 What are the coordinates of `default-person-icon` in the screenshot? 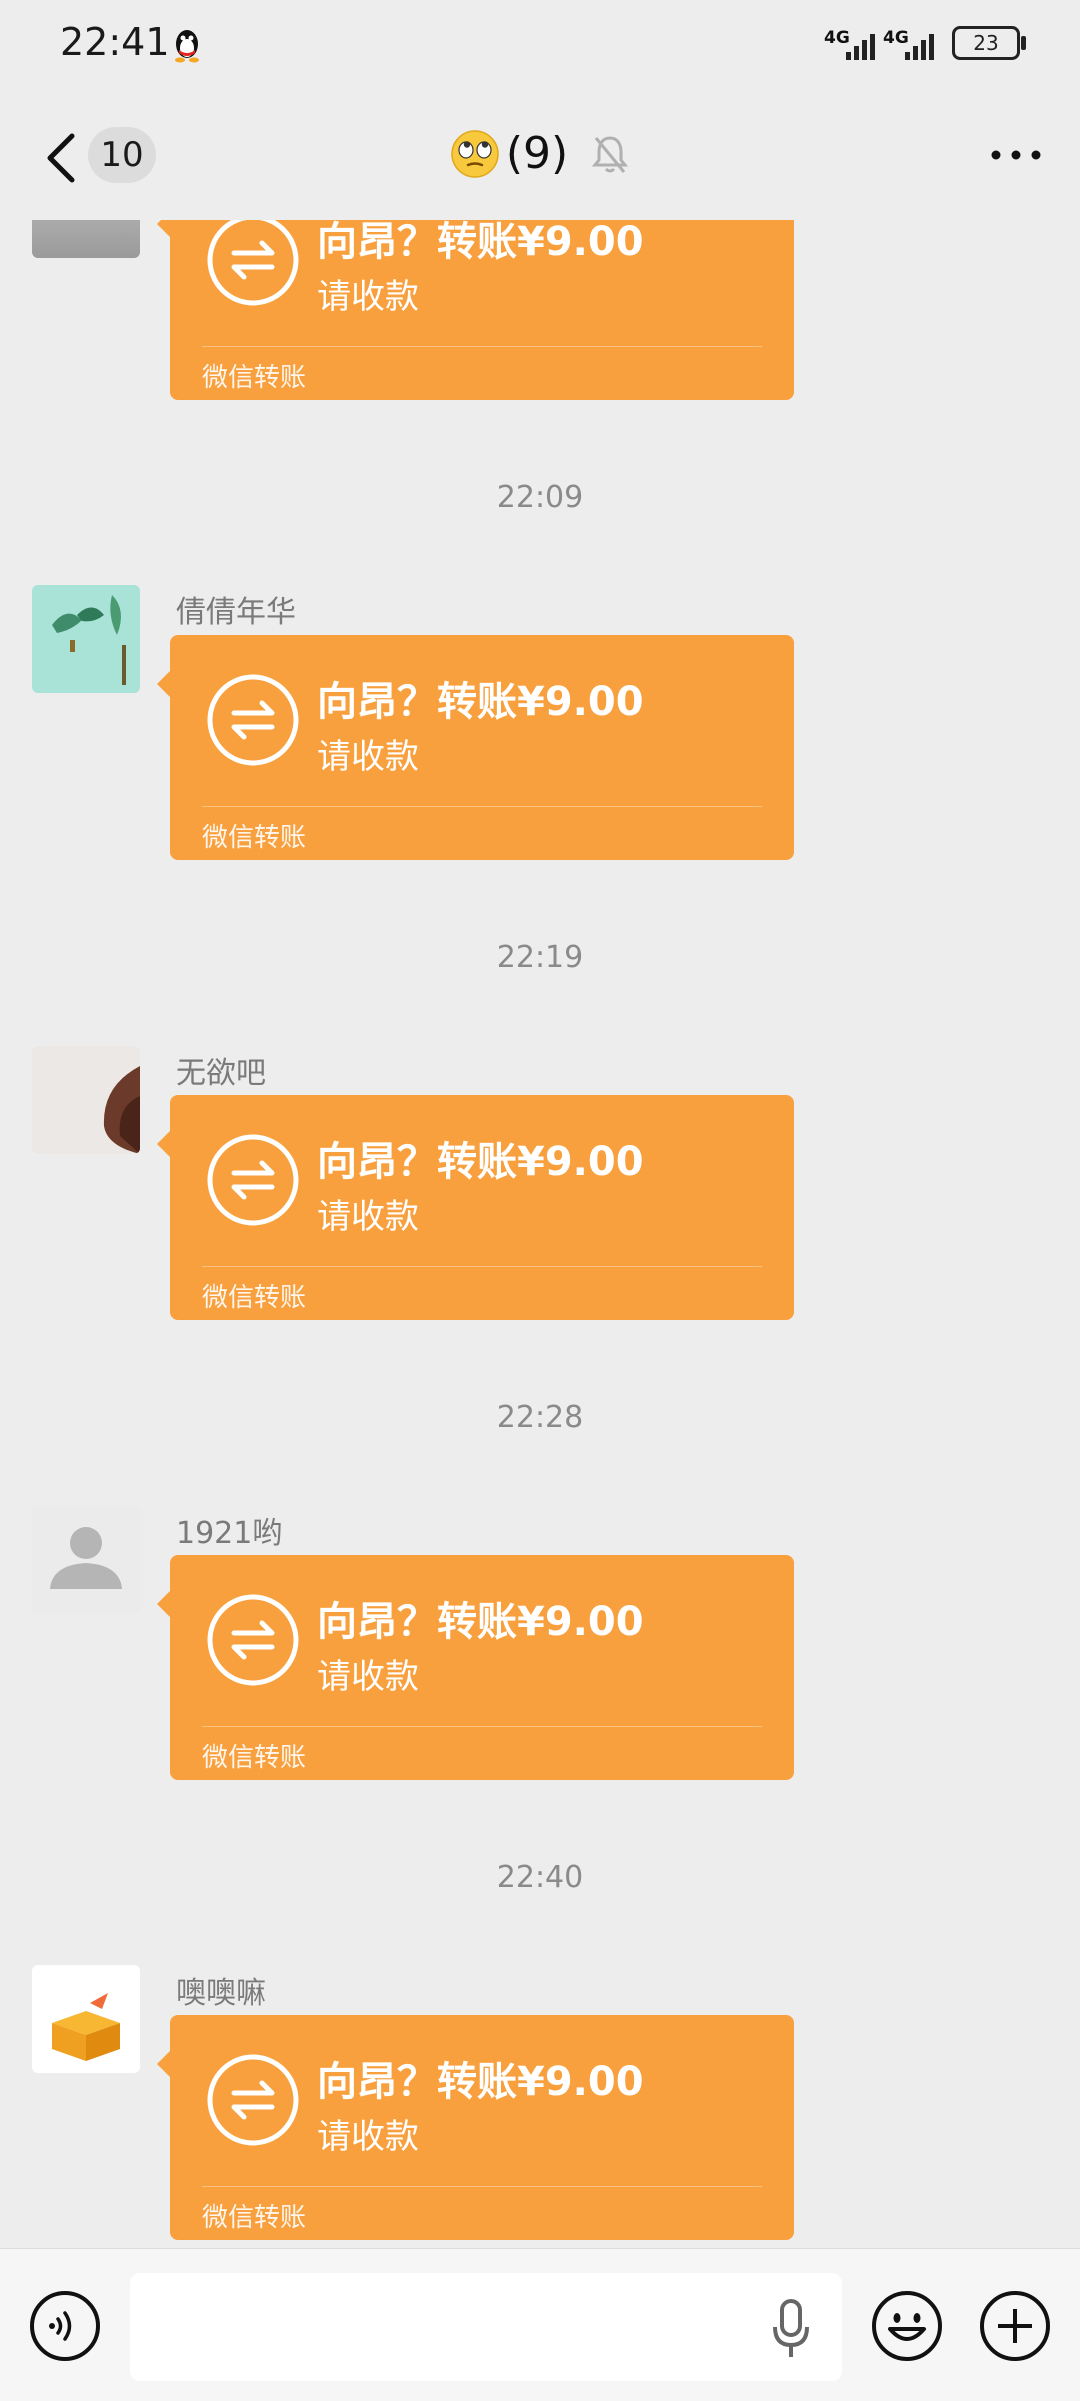 It's located at (86, 1559).